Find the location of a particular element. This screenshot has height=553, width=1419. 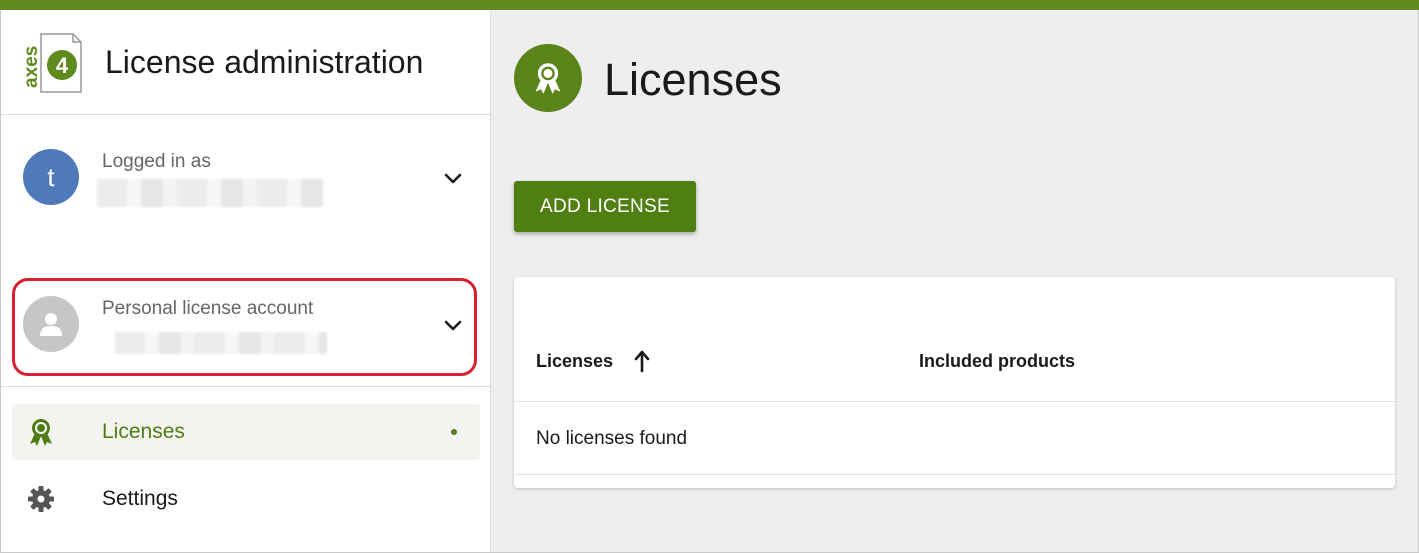

logged-in-label: Logged in as is located at coordinates (156, 161).